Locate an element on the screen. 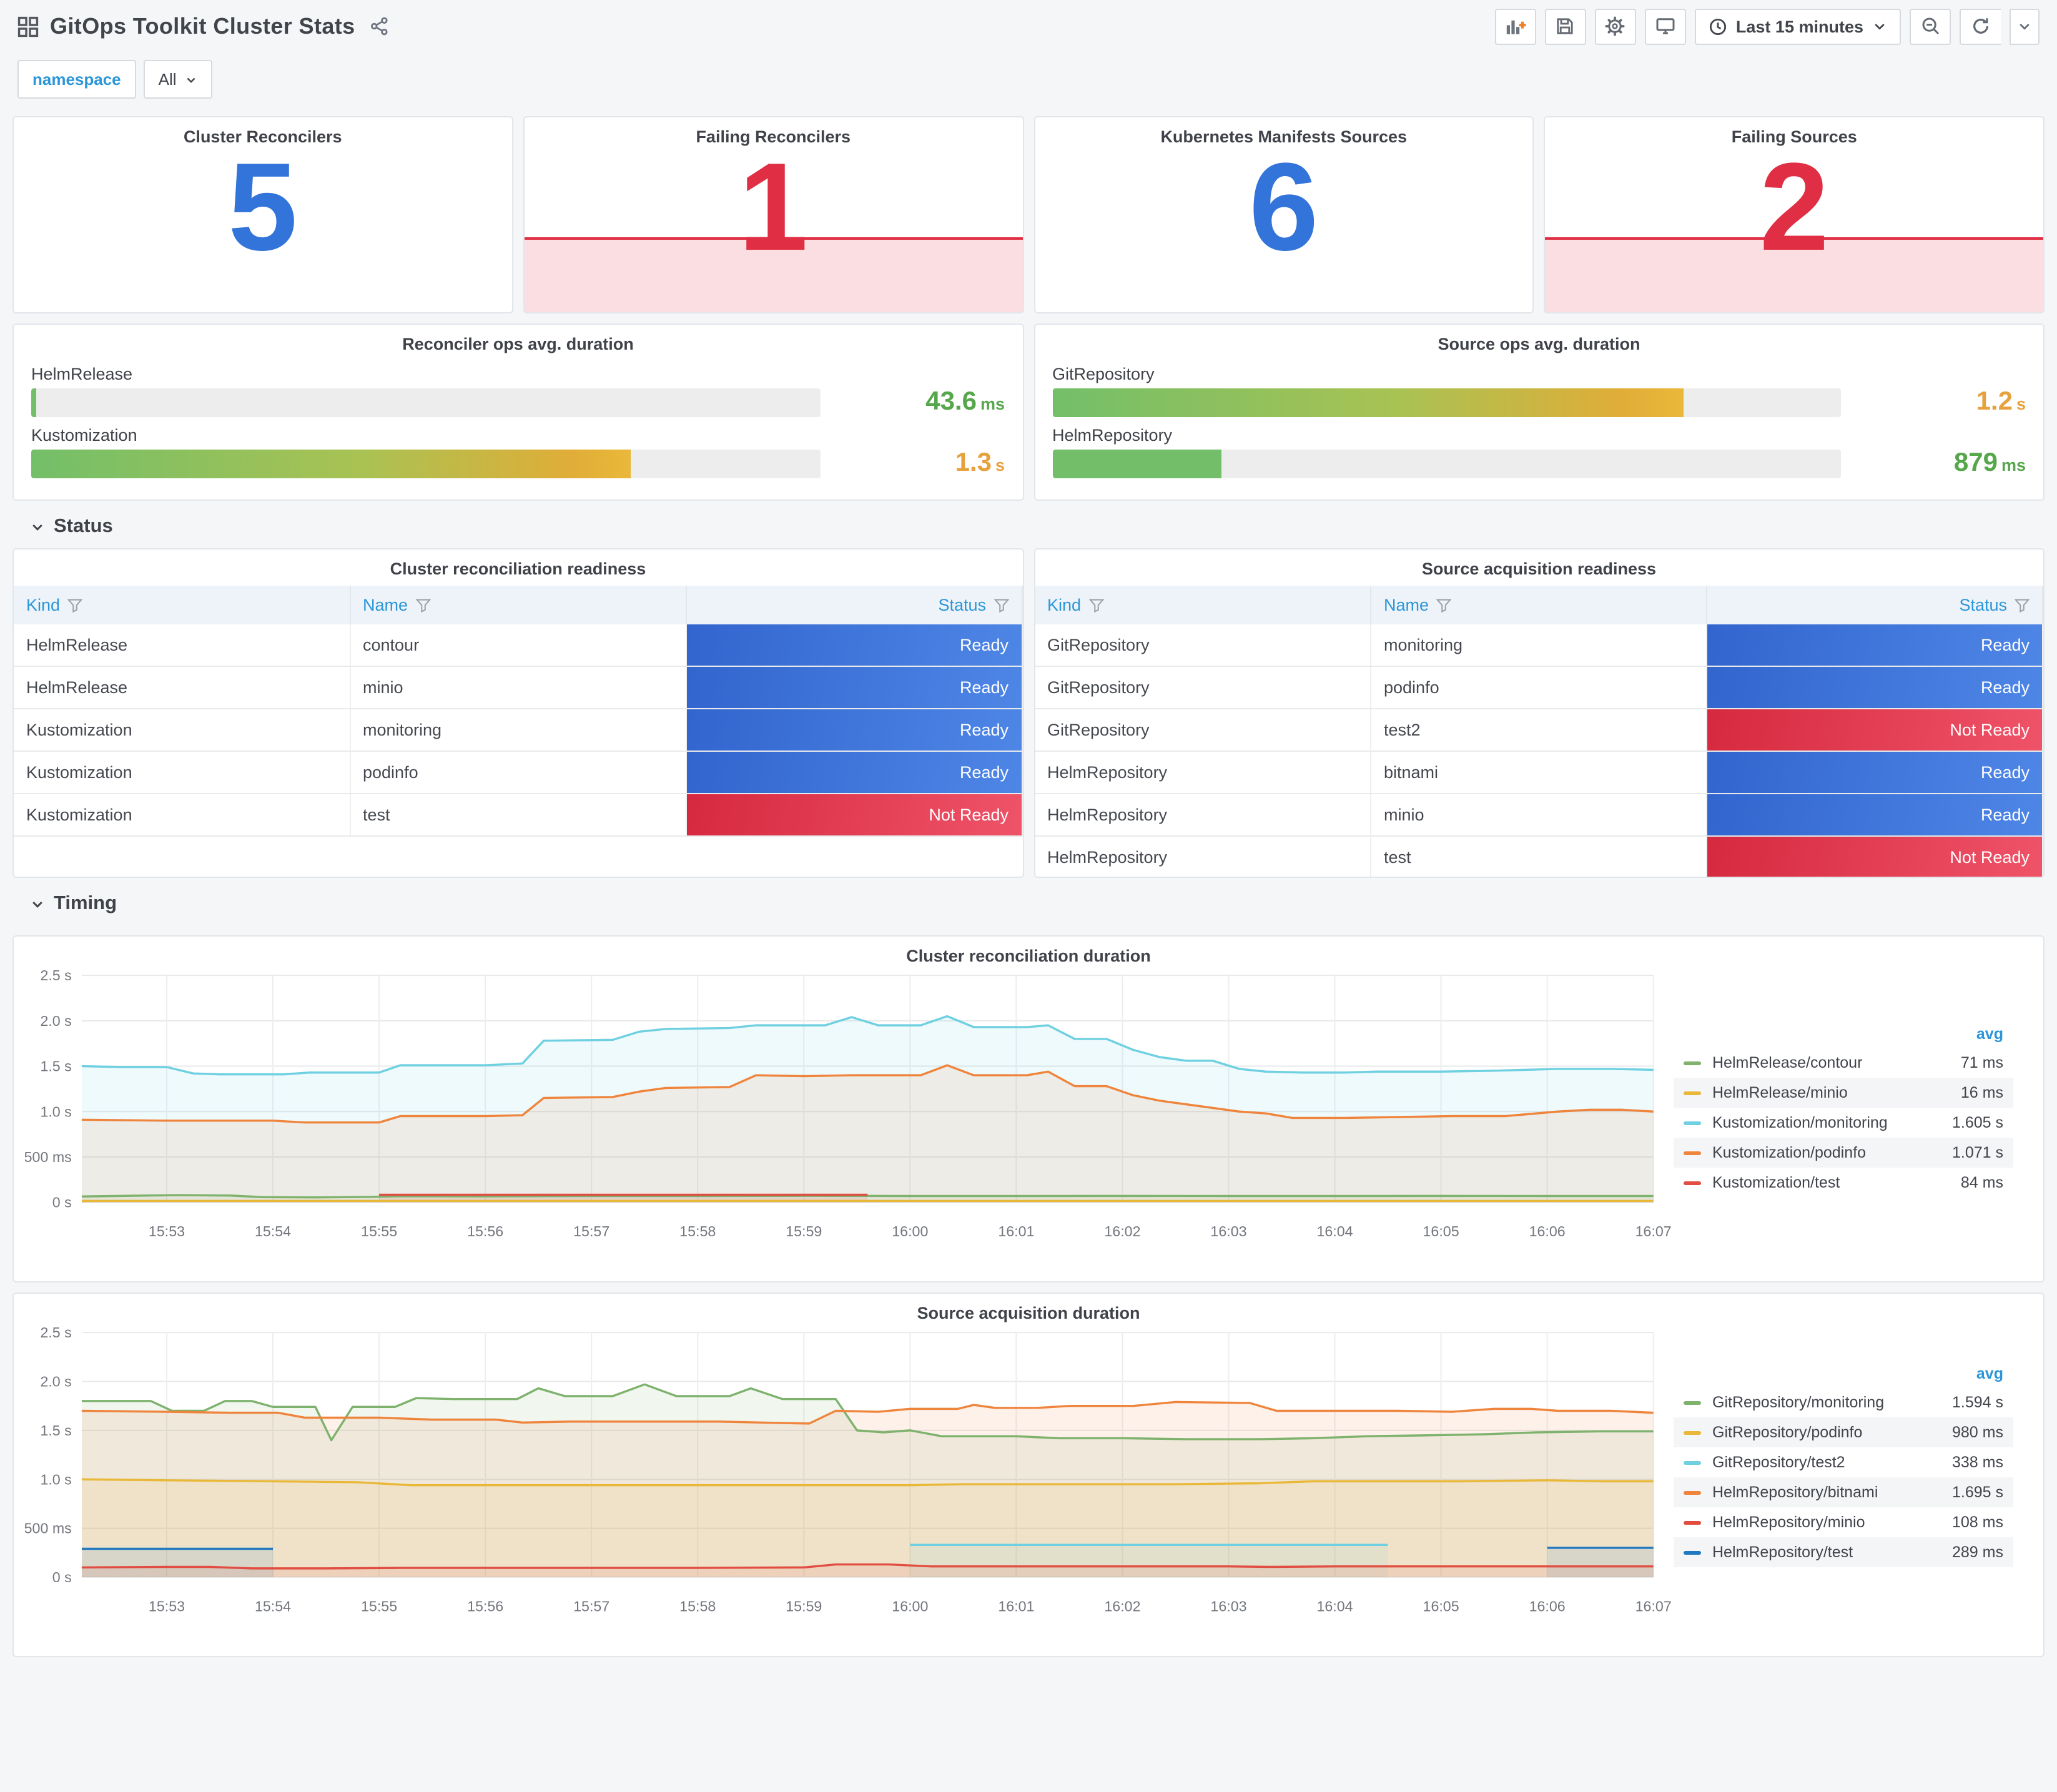  svg-text: 16:02 is located at coordinates (1122, 1606).